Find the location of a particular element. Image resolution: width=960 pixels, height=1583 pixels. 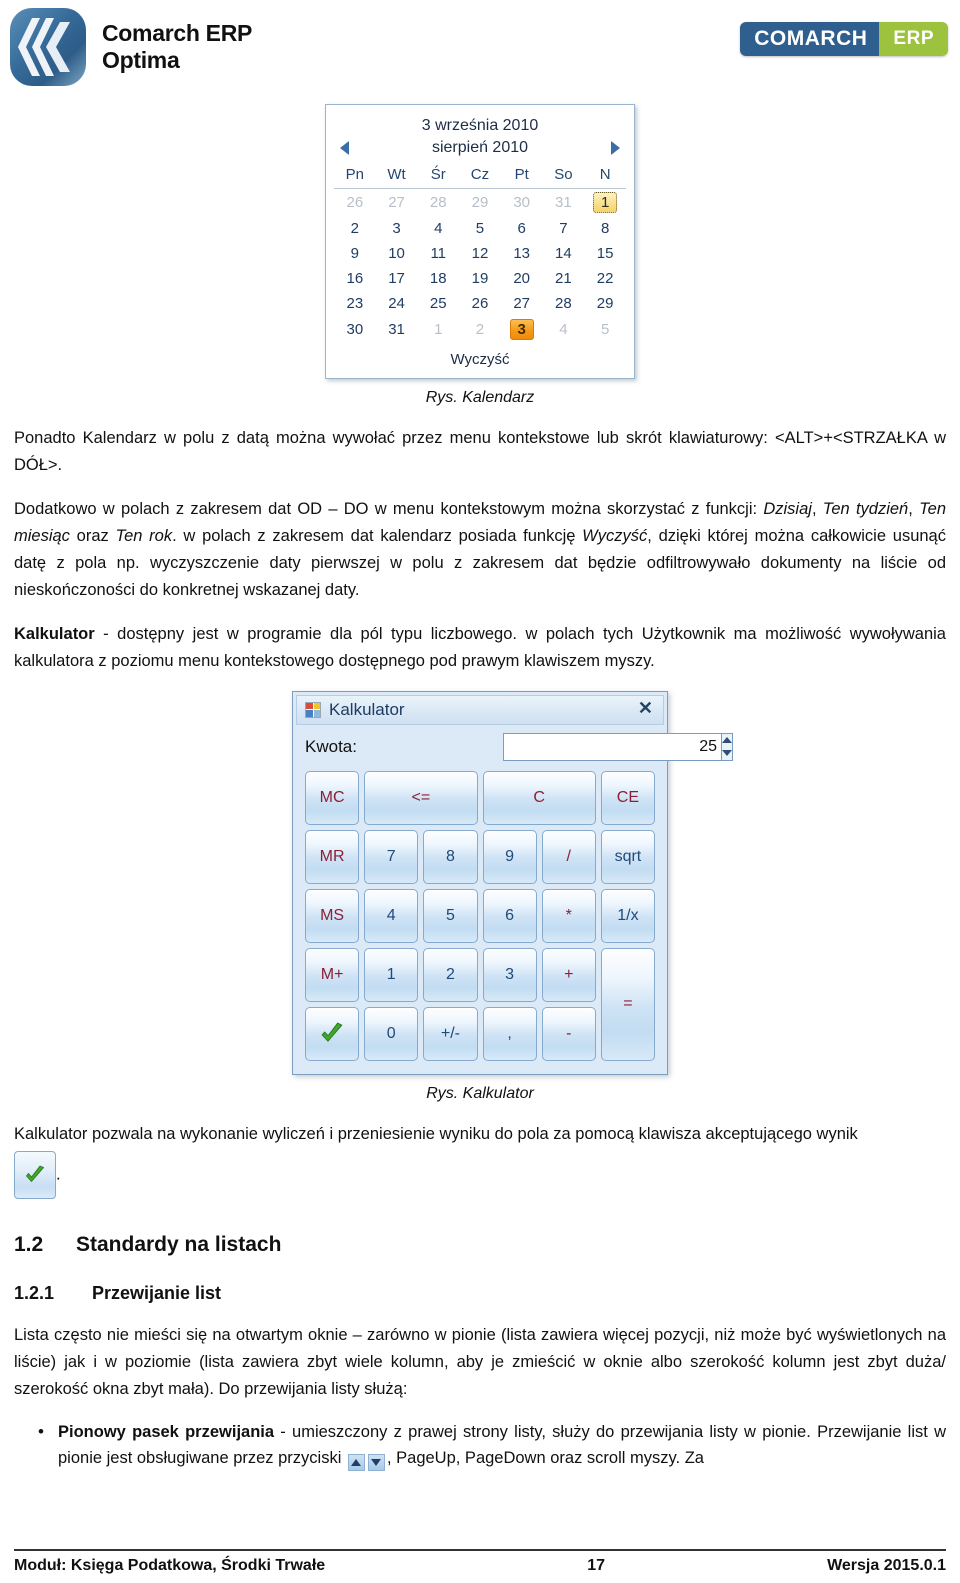

calc-key-digit-1: 1 is located at coordinates (391, 974).